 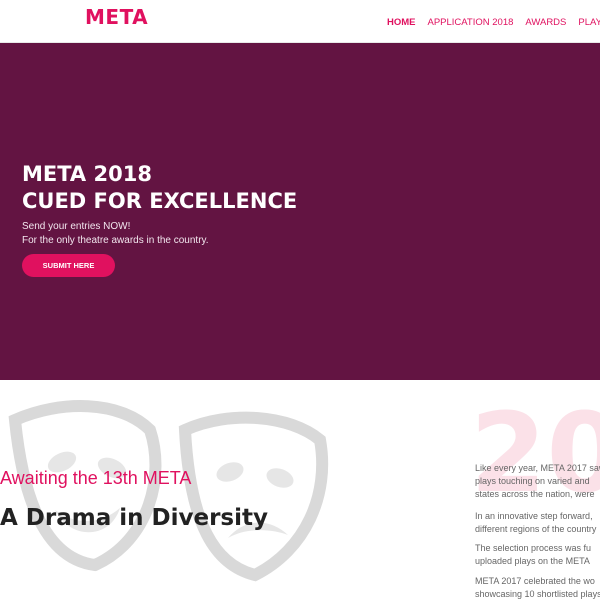 I want to click on hero-subtitle-line-1: Send your entries NOW!, so click(x=76, y=226).